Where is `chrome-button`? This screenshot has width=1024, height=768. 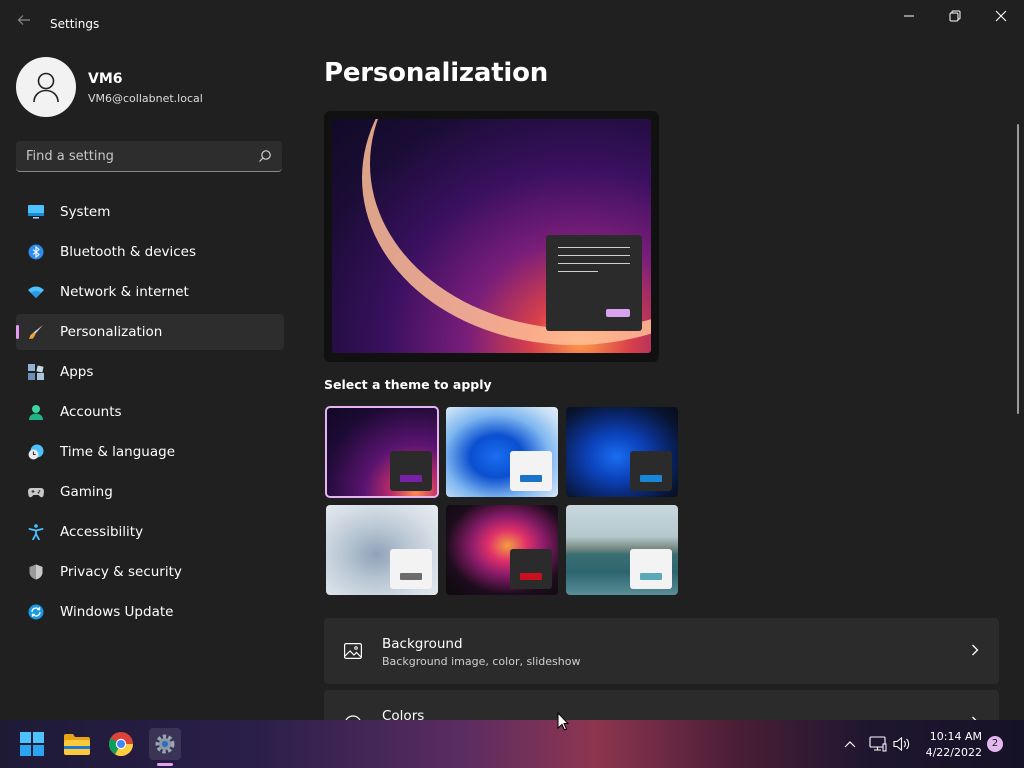 chrome-button is located at coordinates (121, 744).